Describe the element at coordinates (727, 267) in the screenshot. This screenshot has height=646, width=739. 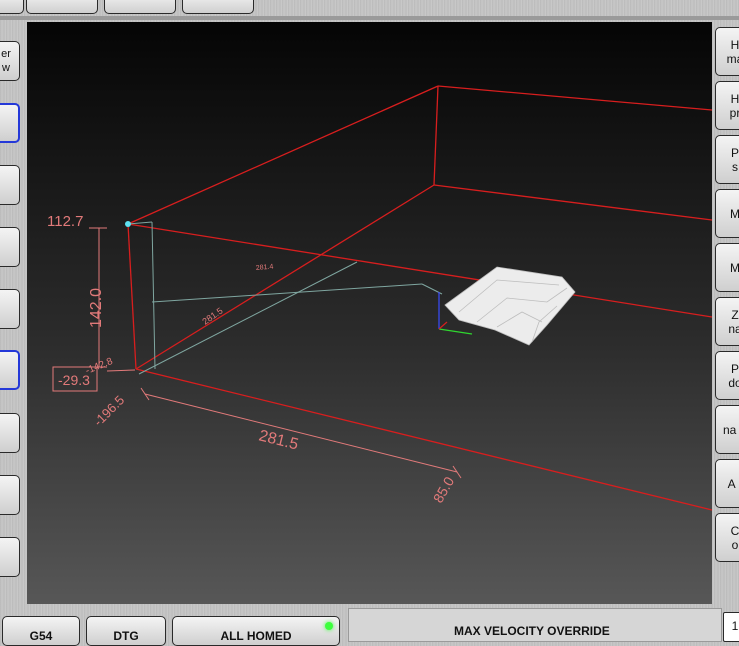
I see `right-button-5: M` at that location.